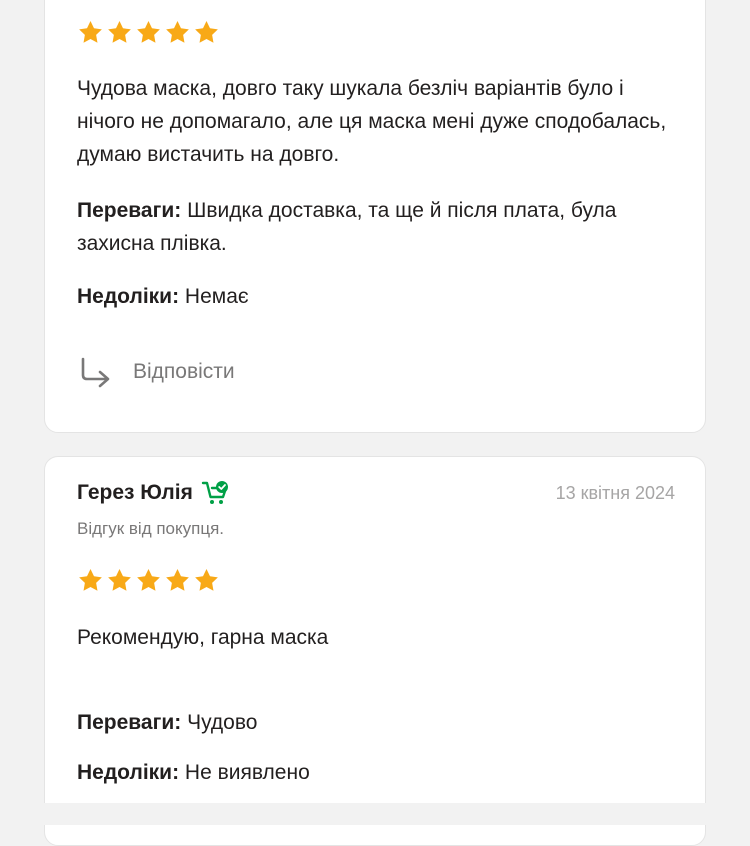 The image size is (750, 846). I want to click on pros-text: Чудово, so click(222, 722).